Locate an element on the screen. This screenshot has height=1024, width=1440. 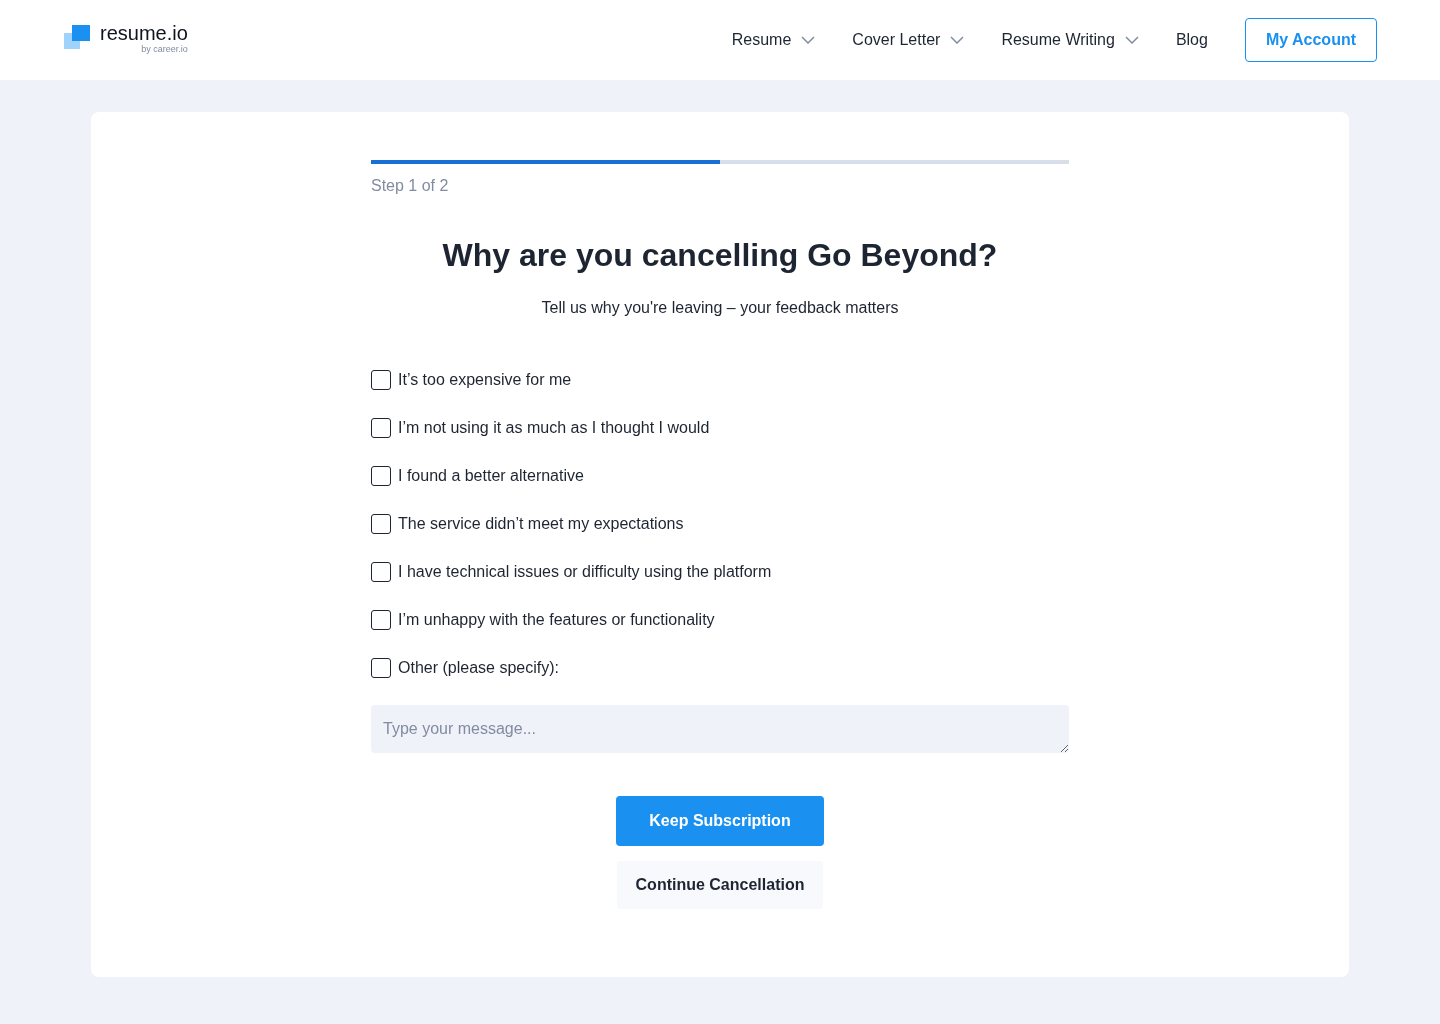
continue-cancellation-button: Continue Cancellation is located at coordinates (720, 885).